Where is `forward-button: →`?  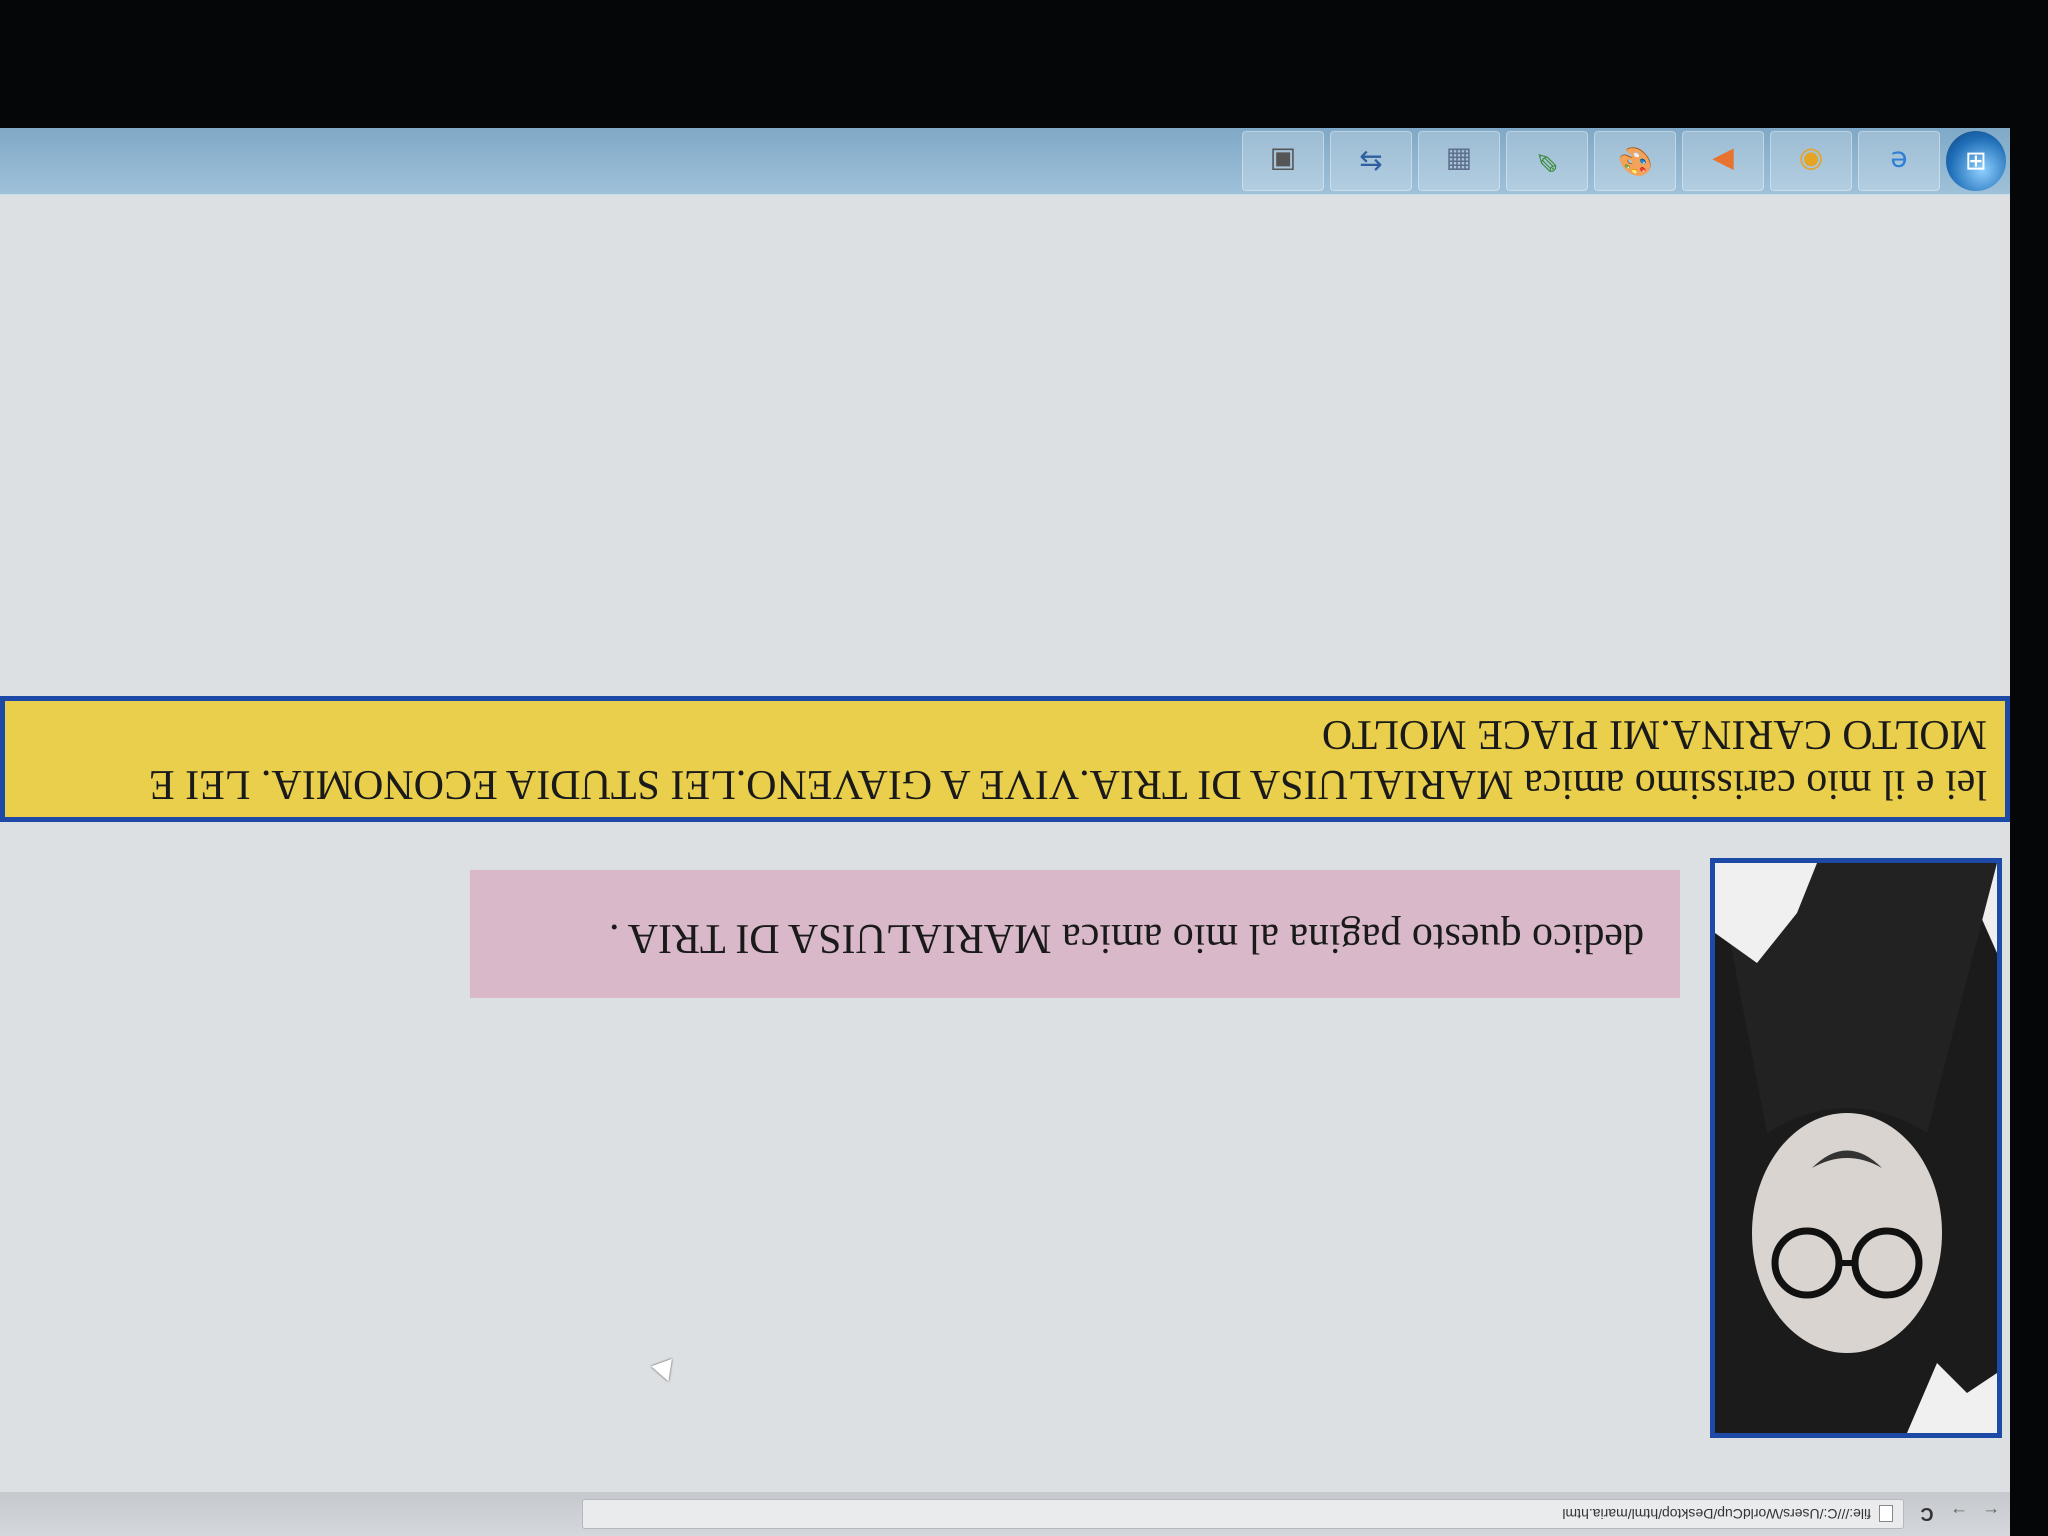
forward-button: → is located at coordinates (1959, 1514).